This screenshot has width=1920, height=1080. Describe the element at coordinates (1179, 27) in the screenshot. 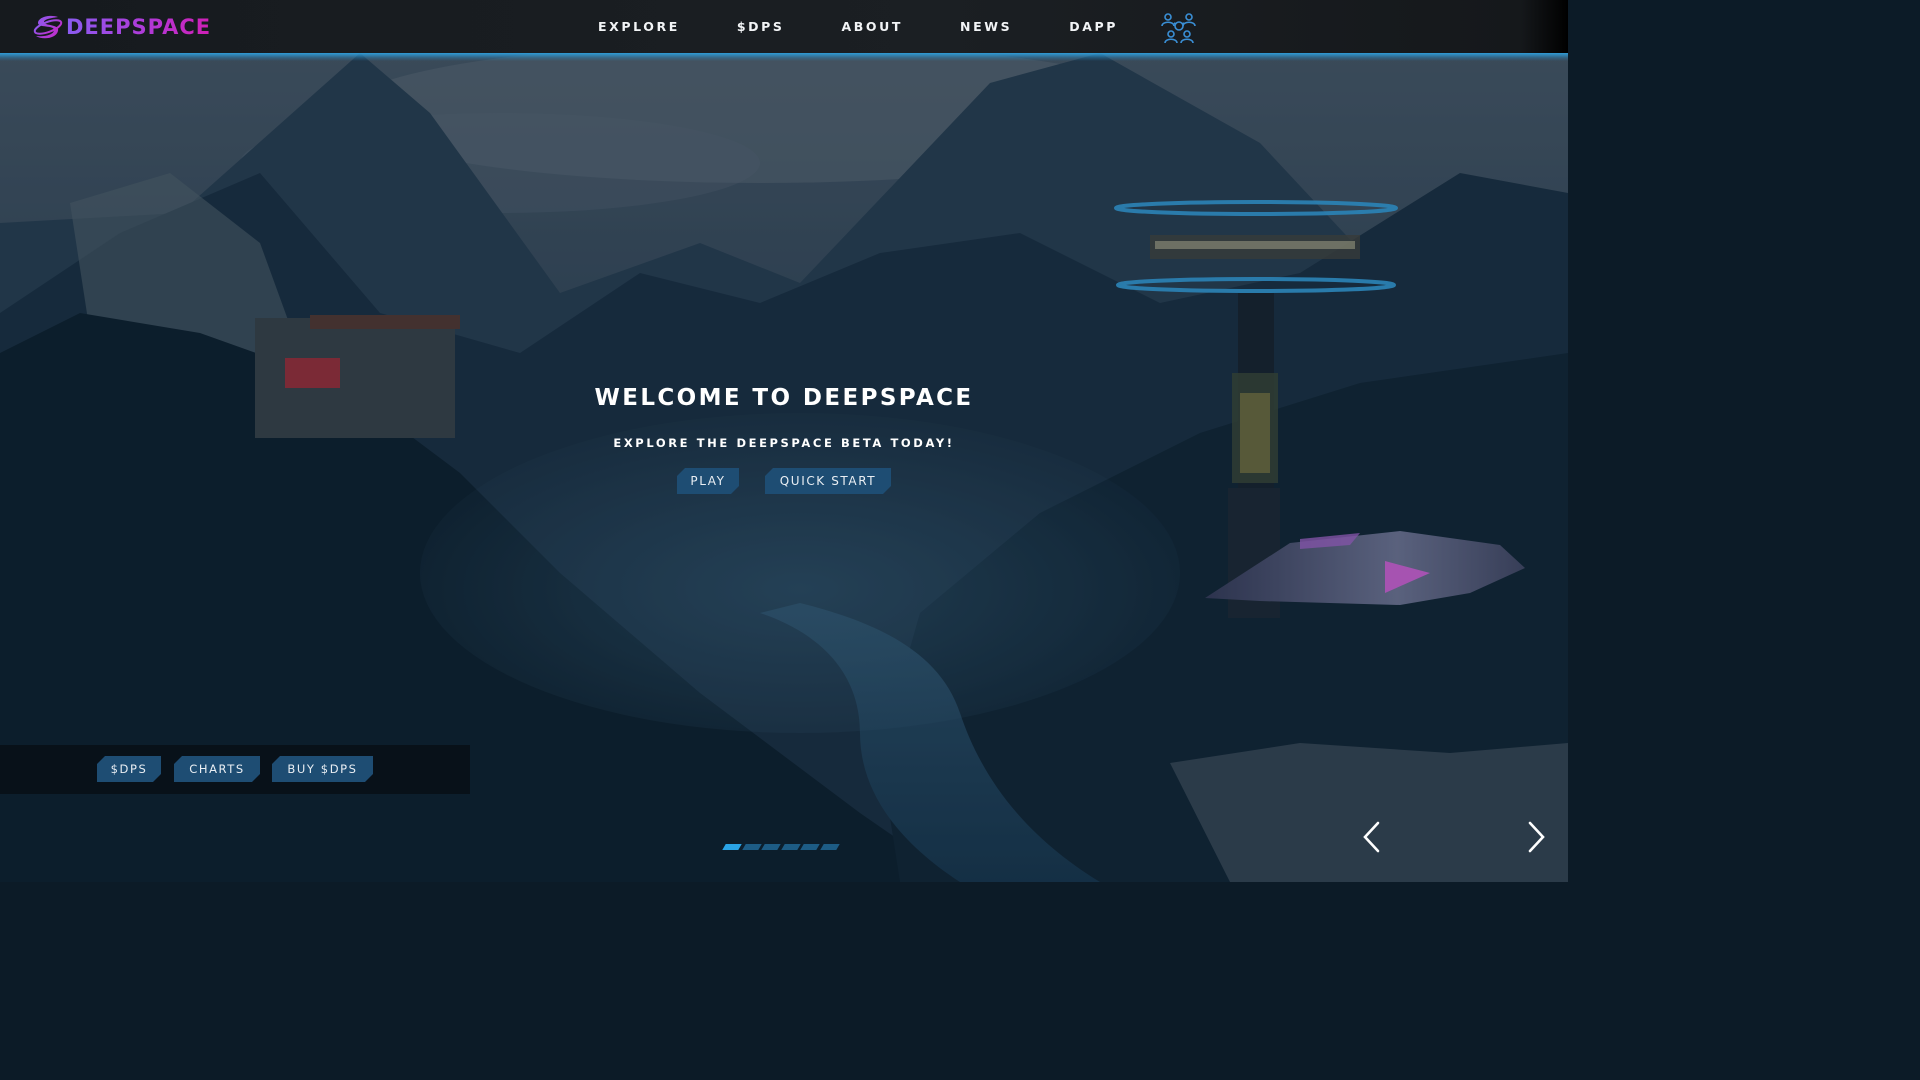

I see `community-network-icon` at that location.